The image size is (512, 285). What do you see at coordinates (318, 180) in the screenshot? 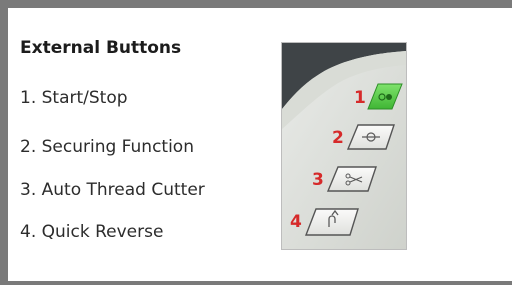
I see `marker-3: 3` at bounding box center [318, 180].